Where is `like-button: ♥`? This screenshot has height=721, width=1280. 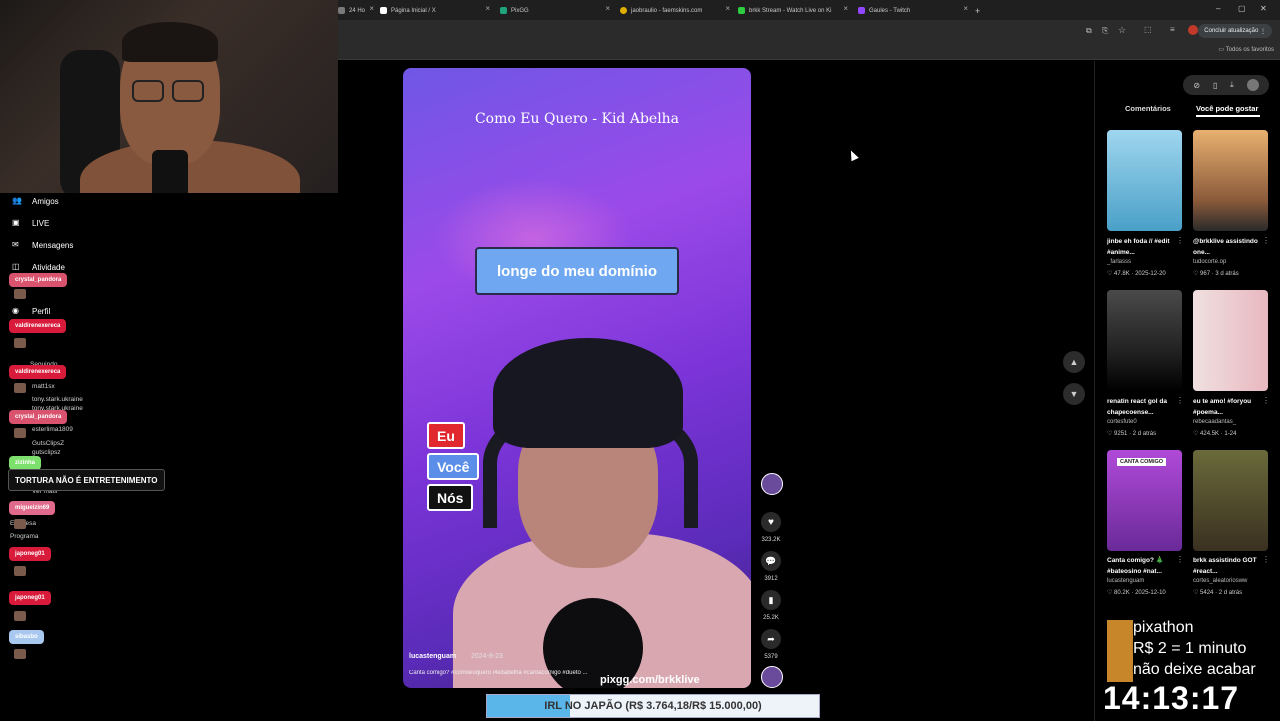 like-button: ♥ is located at coordinates (771, 522).